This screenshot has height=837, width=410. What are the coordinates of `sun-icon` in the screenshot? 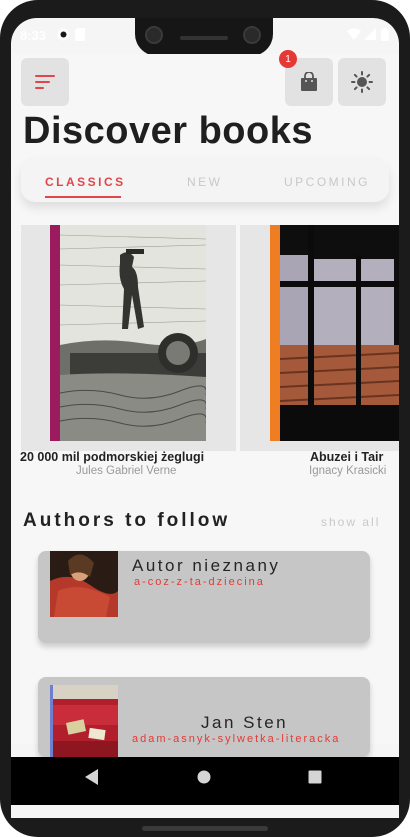 It's located at (362, 82).